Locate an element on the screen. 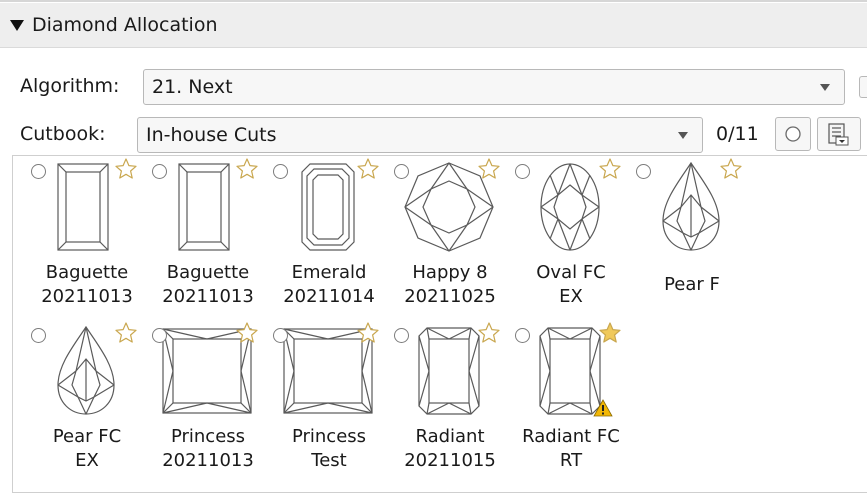 This screenshot has height=495, width=867. cutbook-count: 0/11 is located at coordinates (737, 134).